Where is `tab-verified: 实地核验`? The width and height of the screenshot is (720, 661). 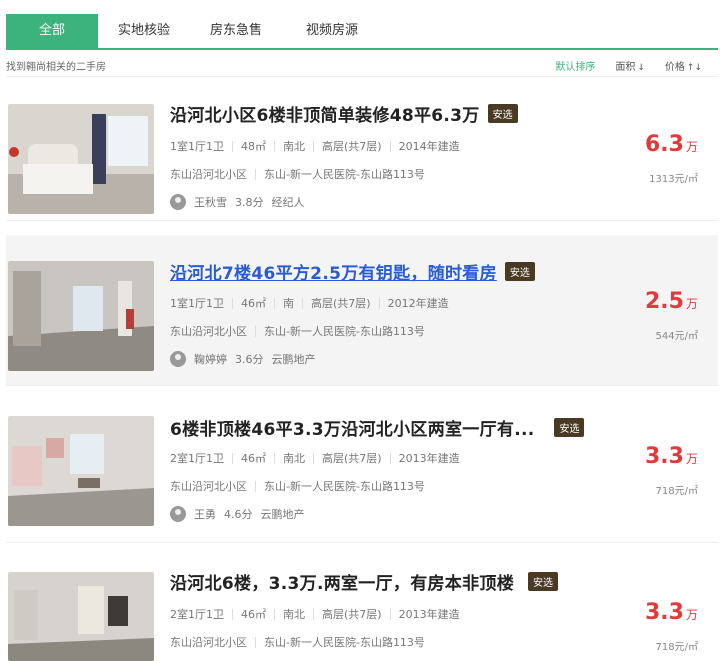
tab-verified: 实地核验 is located at coordinates (144, 31).